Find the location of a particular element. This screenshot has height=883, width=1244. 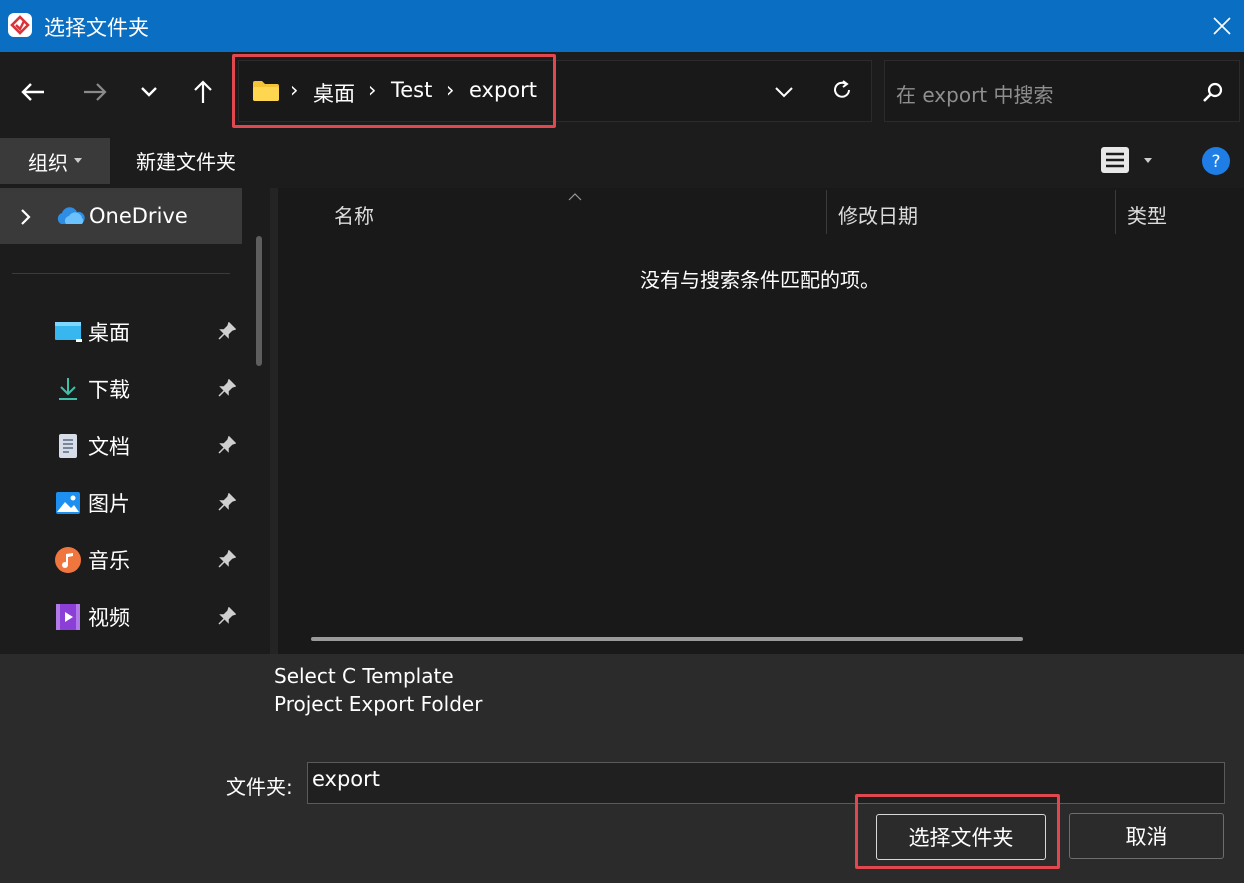

download-icon is located at coordinates (68, 389).